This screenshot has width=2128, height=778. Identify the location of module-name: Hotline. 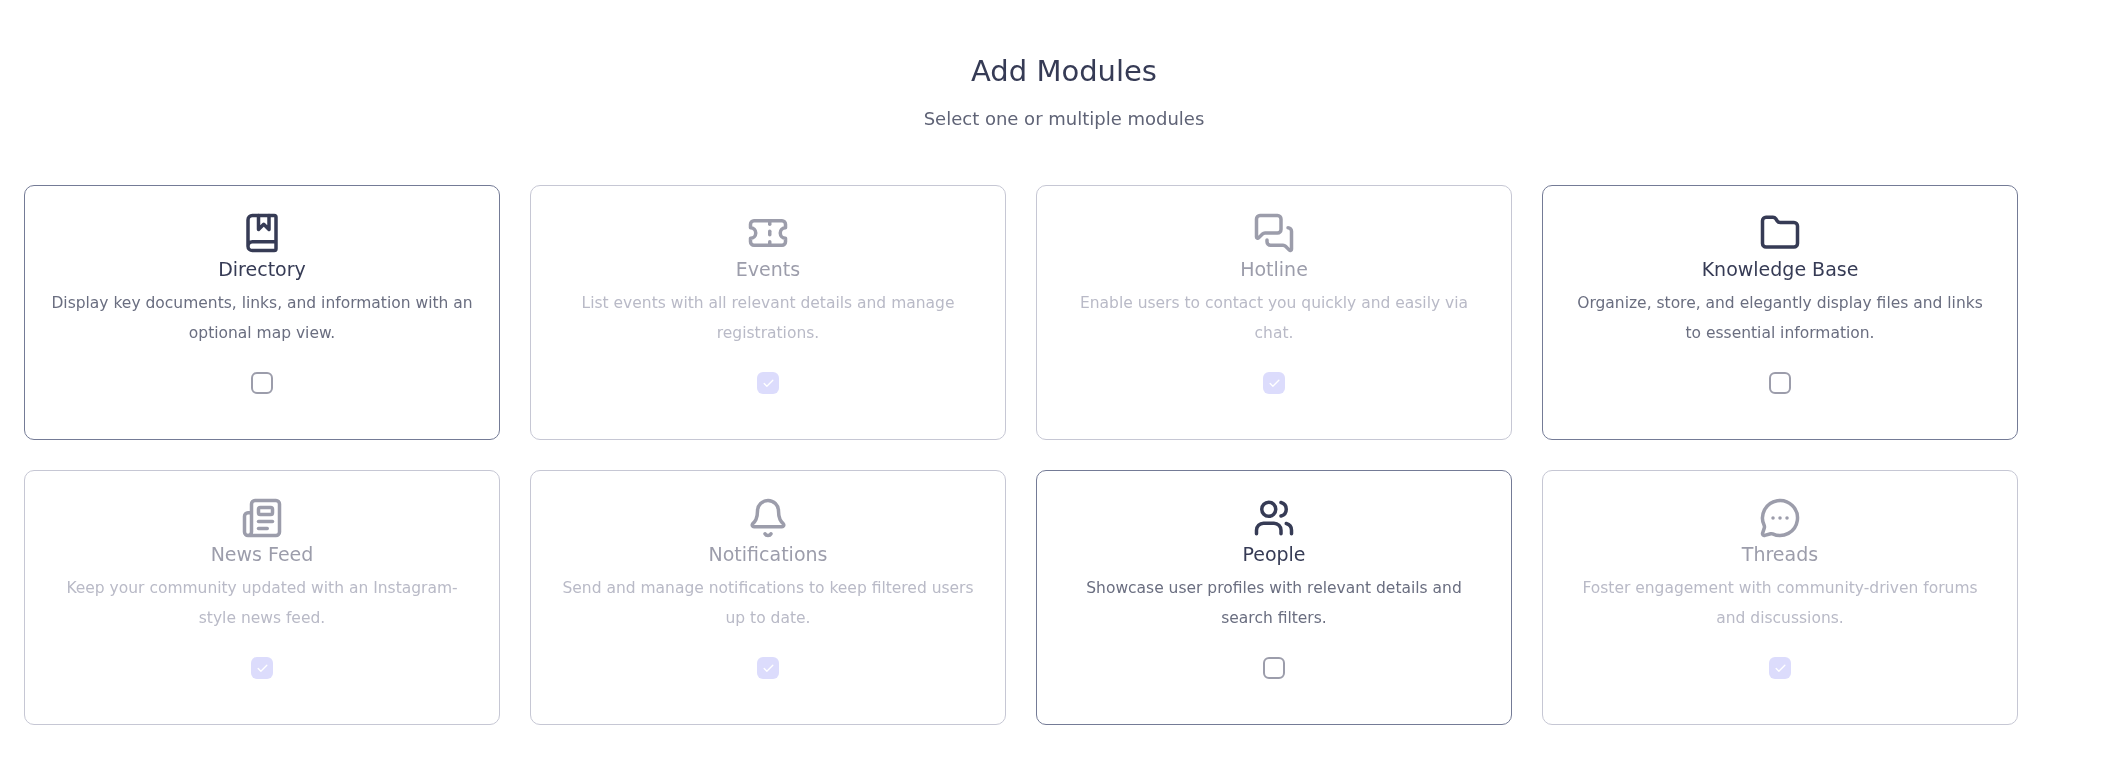
(1274, 269).